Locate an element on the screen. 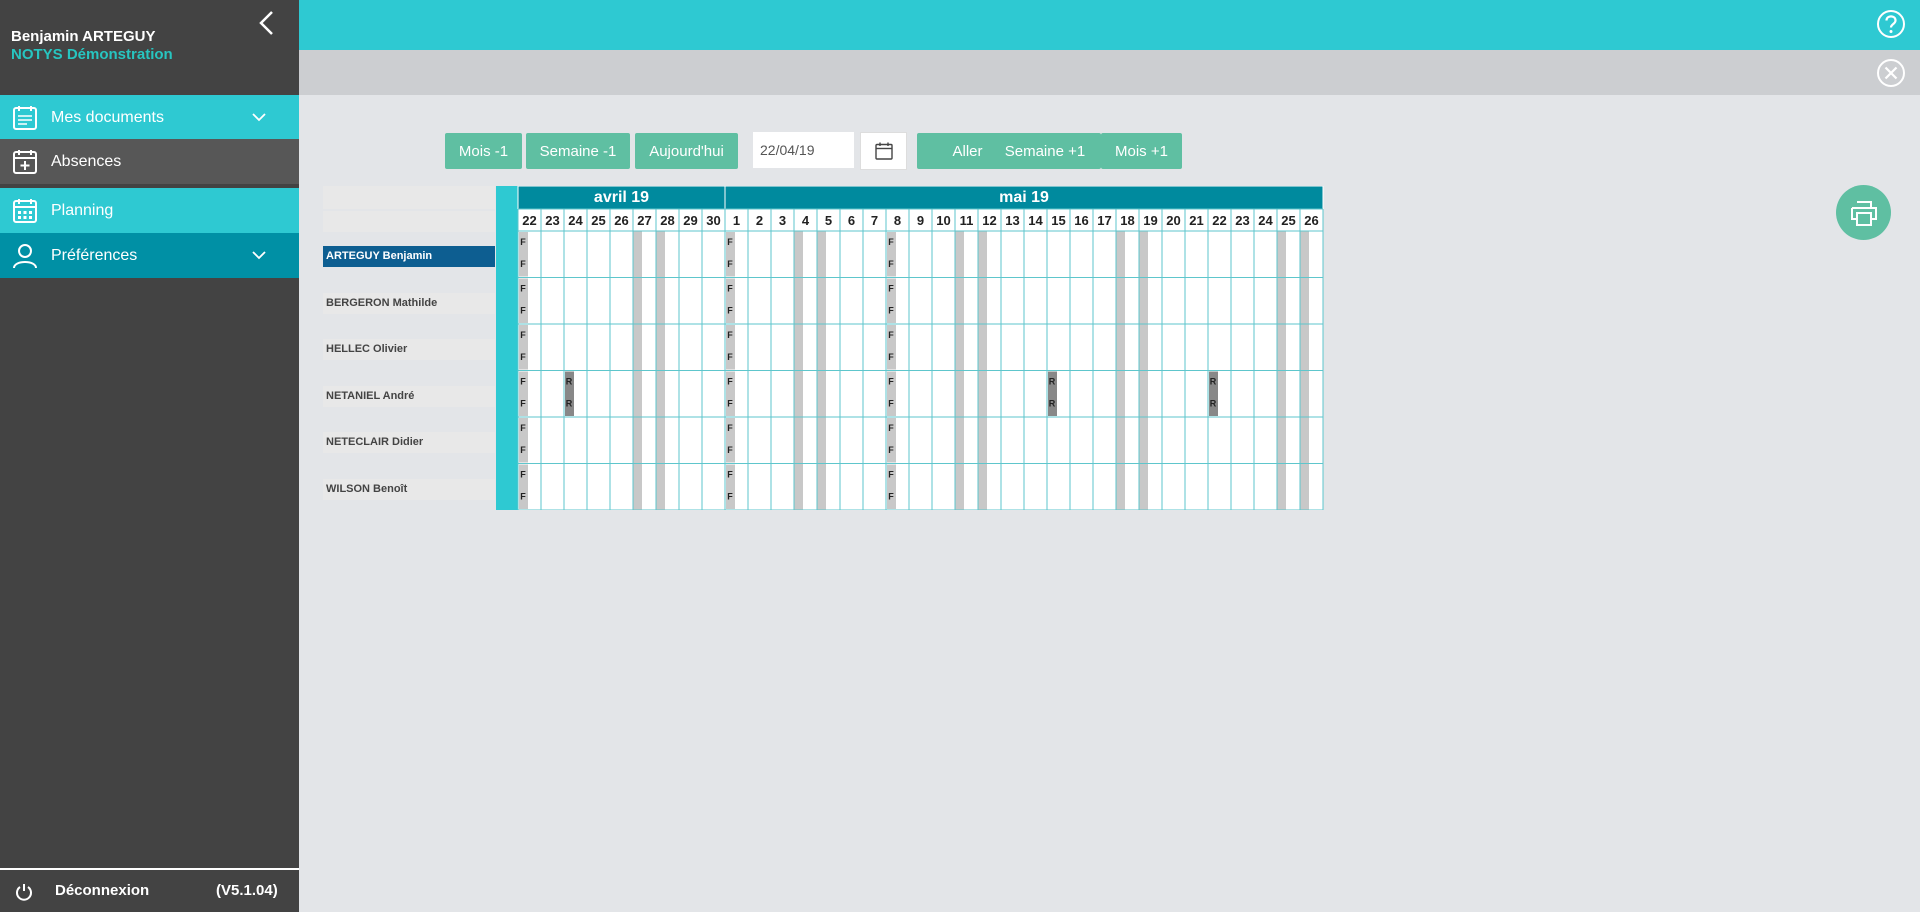 The width and height of the screenshot is (1920, 912). month-label: mai 19 is located at coordinates (1024, 197).